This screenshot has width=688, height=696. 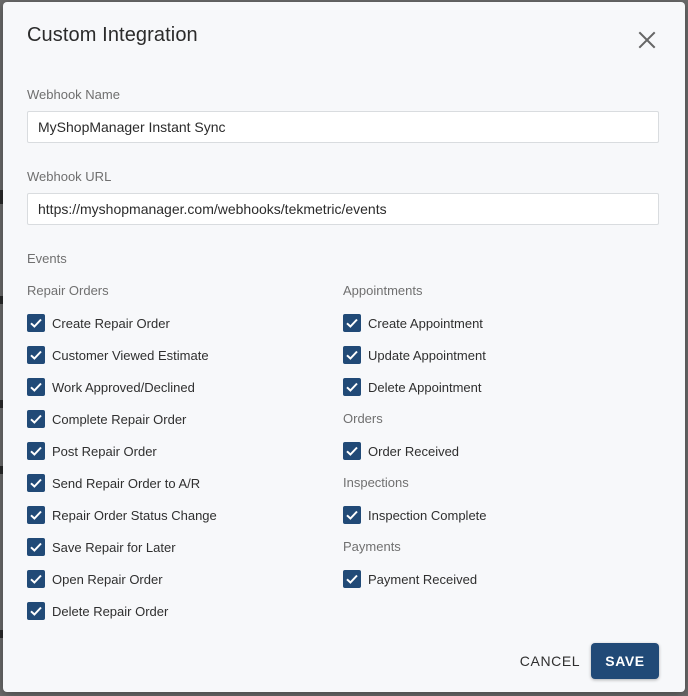 I want to click on checkbox-label: Save Repair for Later, so click(x=114, y=547).